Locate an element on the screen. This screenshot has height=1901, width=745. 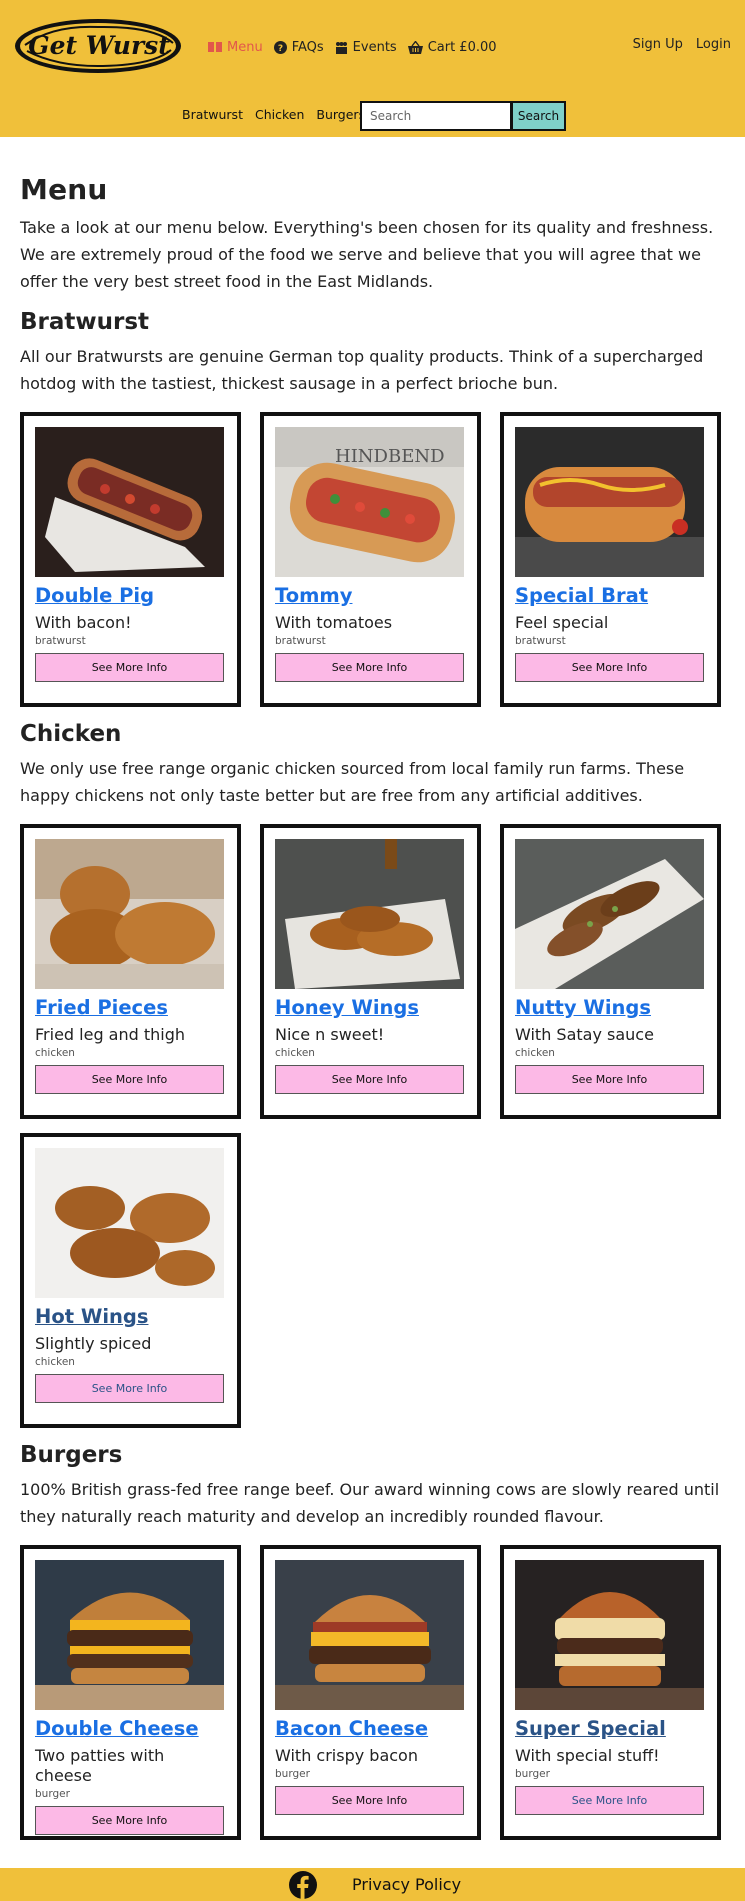
fried-chicken-photo is located at coordinates (129, 914).